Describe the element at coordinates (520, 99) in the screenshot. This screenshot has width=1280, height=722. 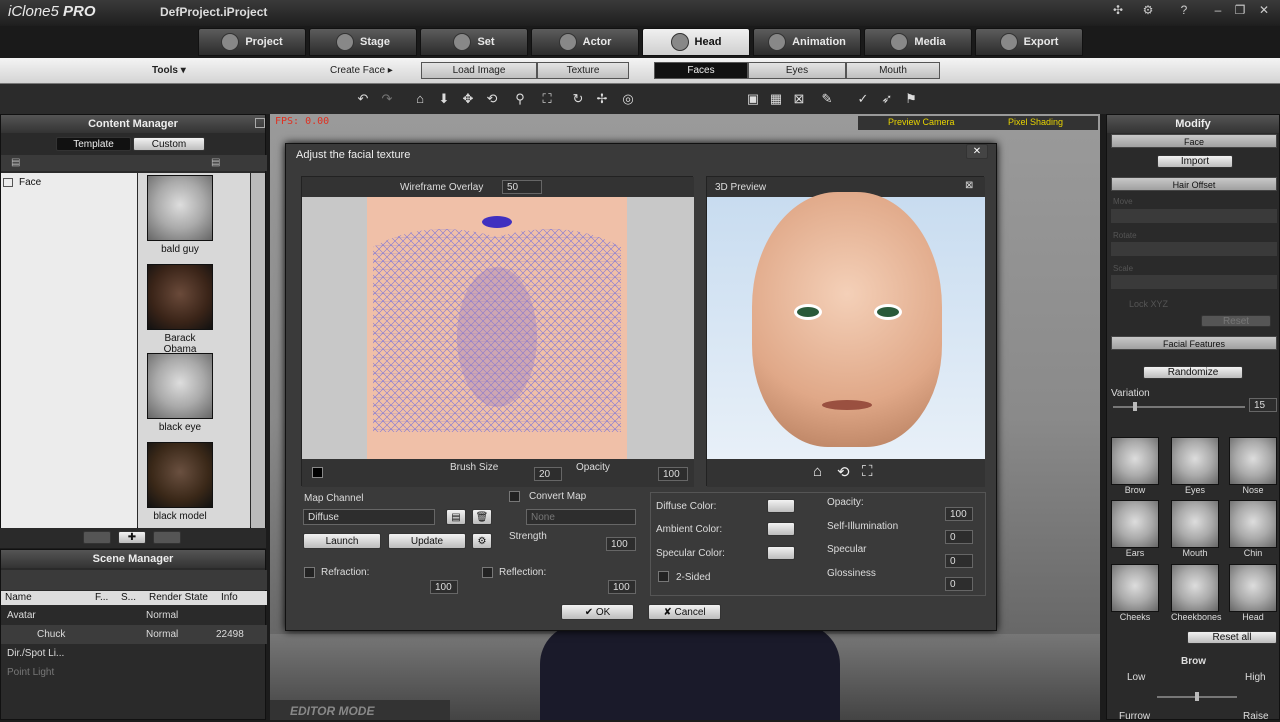
I see `zoom-icon: ⚲` at that location.